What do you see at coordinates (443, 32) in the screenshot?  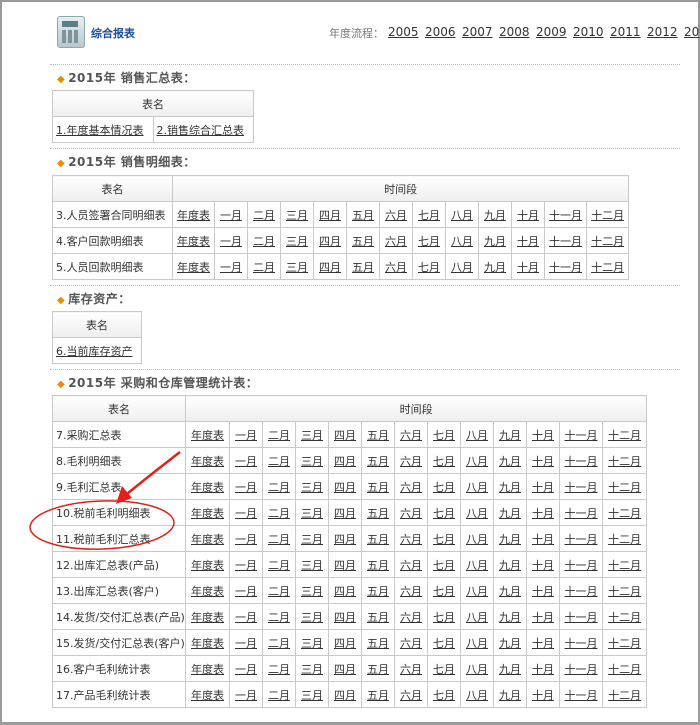 I see `year-link: 2006` at bounding box center [443, 32].